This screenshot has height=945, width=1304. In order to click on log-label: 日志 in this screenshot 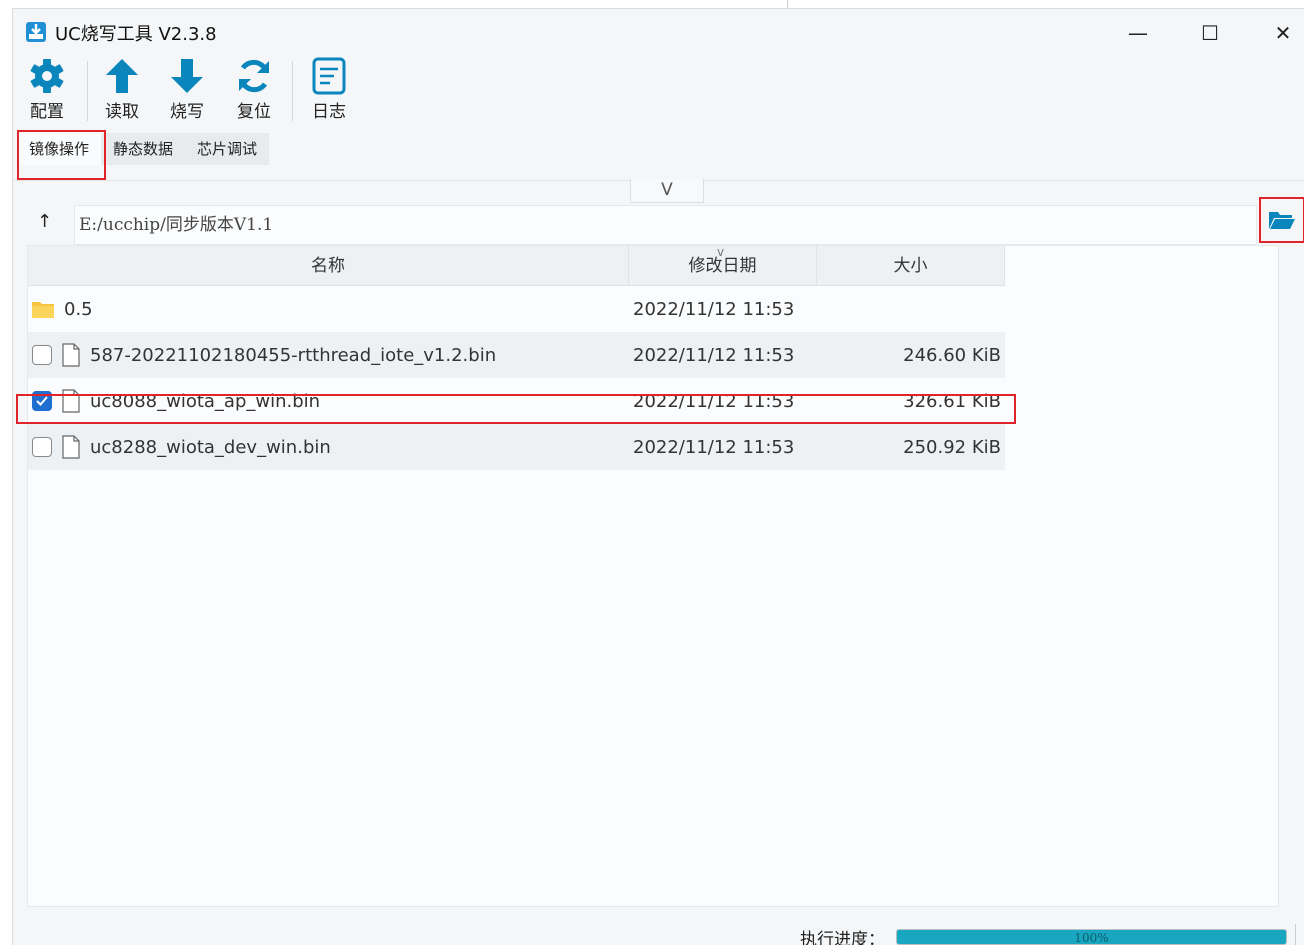, I will do `click(329, 112)`.